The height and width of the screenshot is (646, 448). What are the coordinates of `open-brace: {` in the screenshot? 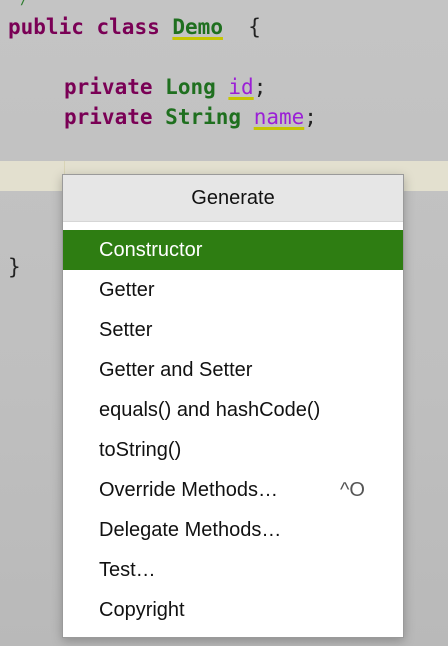 It's located at (254, 27).